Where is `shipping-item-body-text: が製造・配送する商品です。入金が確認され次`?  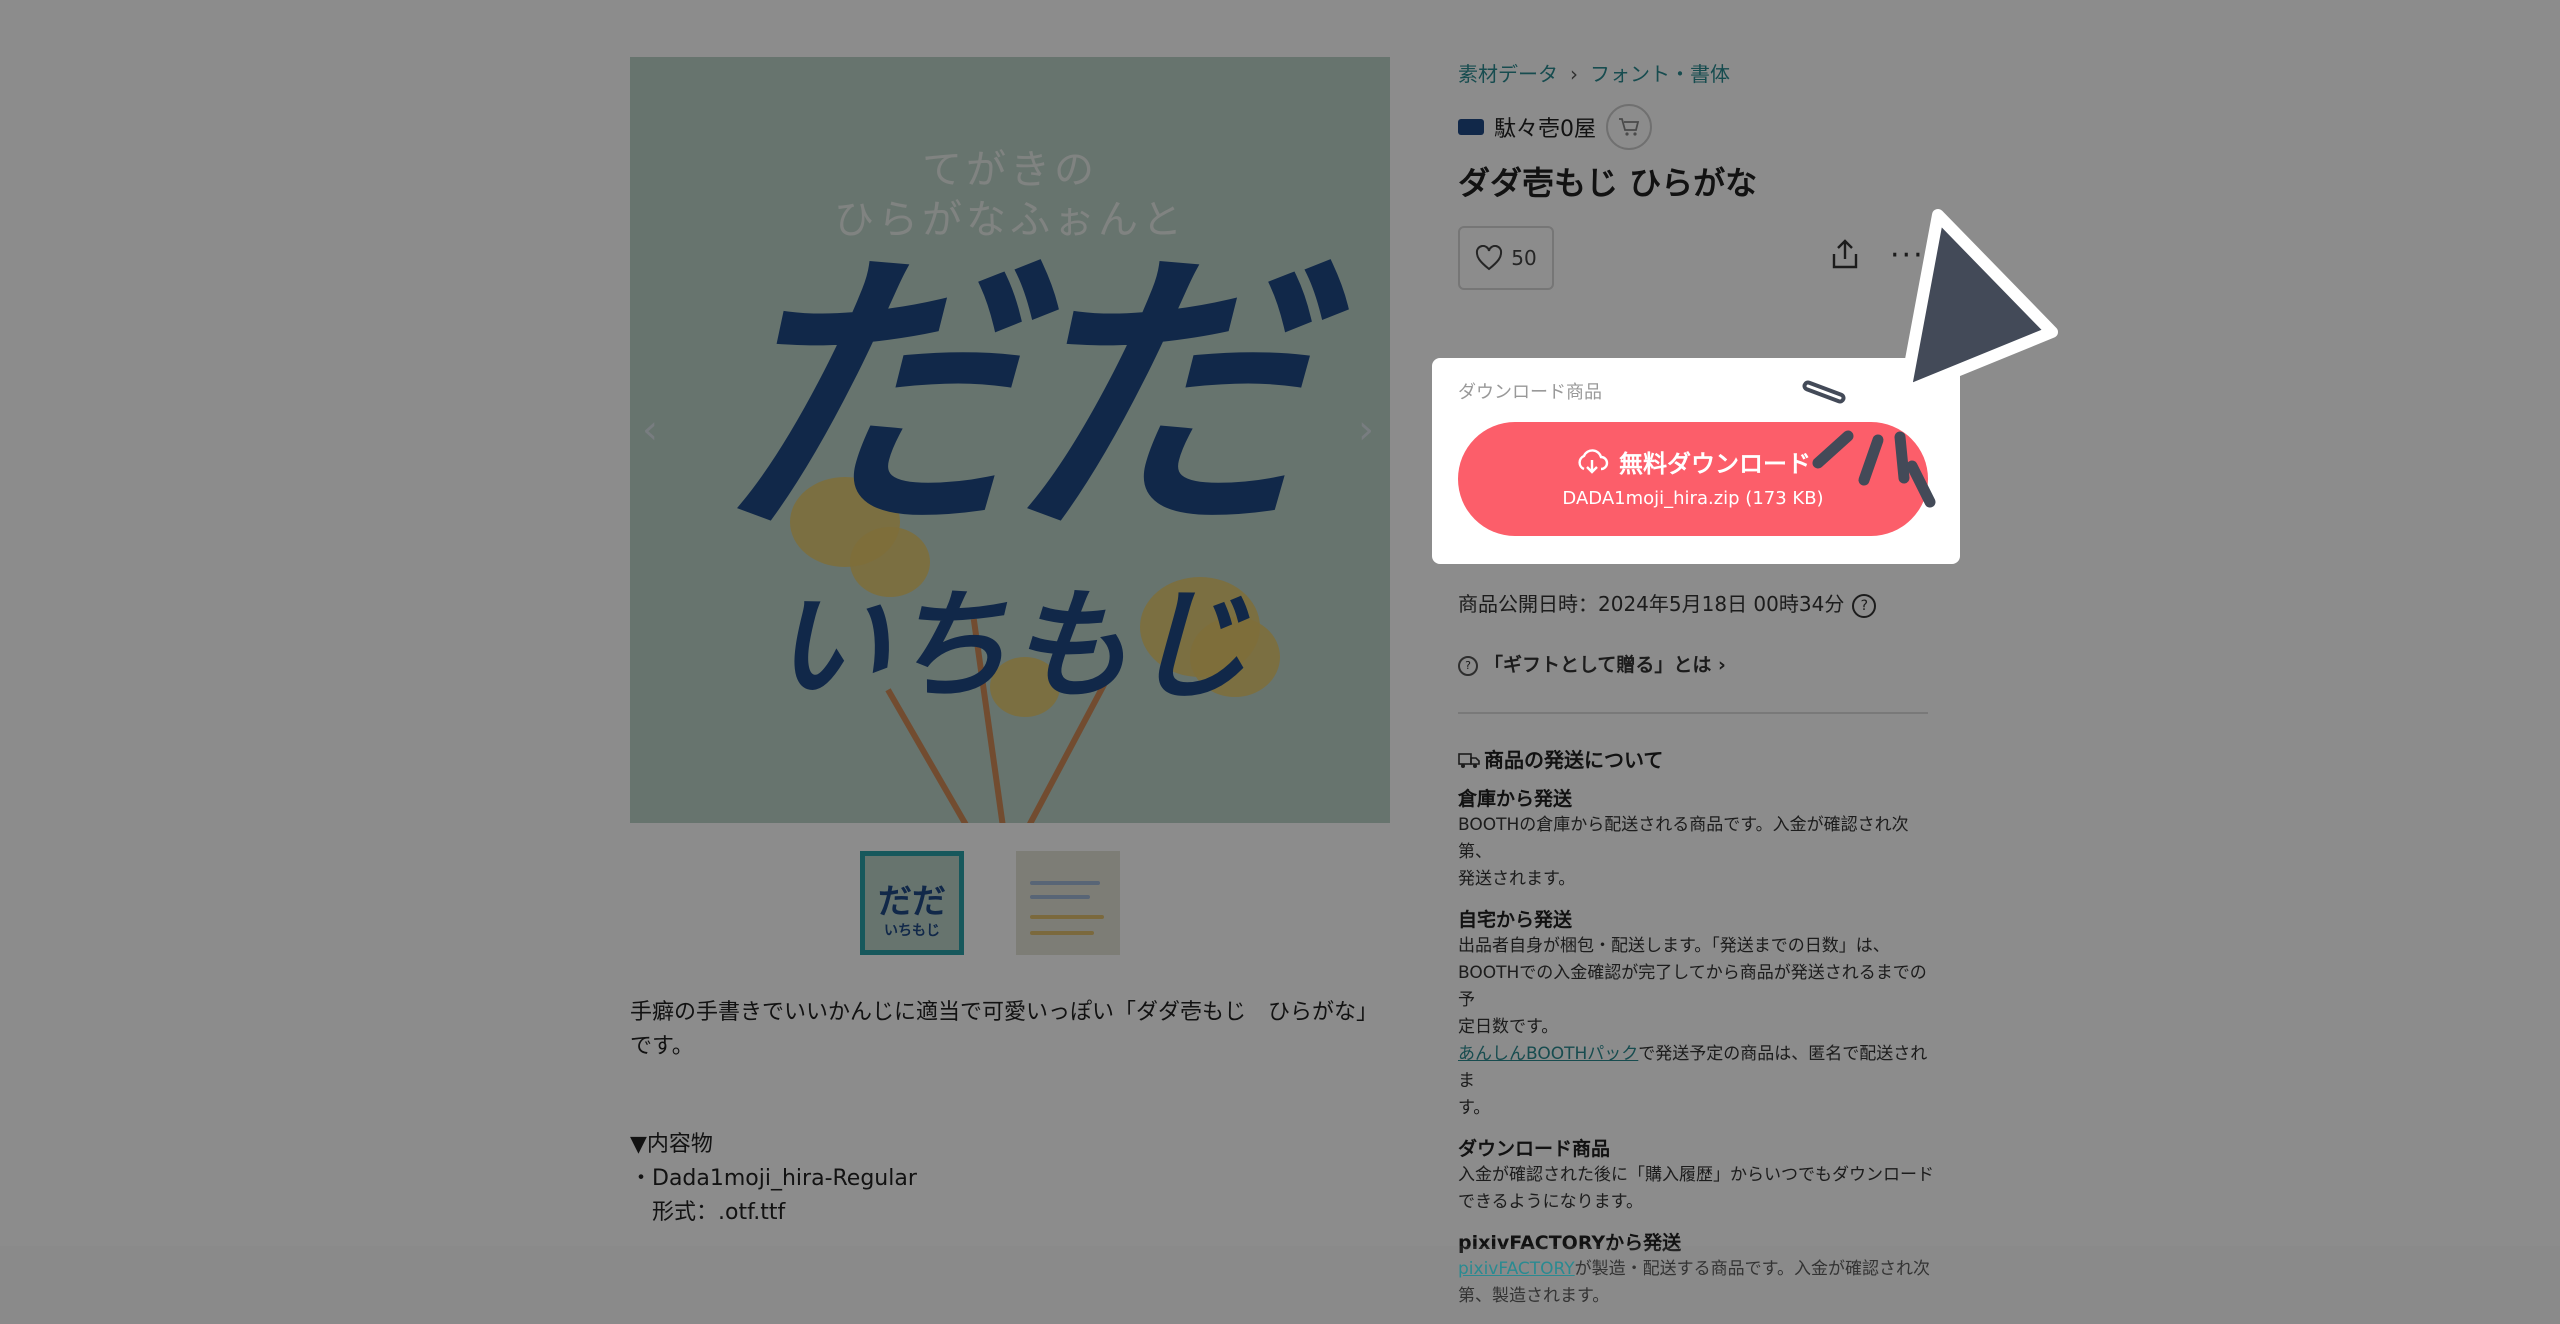 shipping-item-body-text: が製造・配送する商品です。入金が確認され次 is located at coordinates (1752, 1269).